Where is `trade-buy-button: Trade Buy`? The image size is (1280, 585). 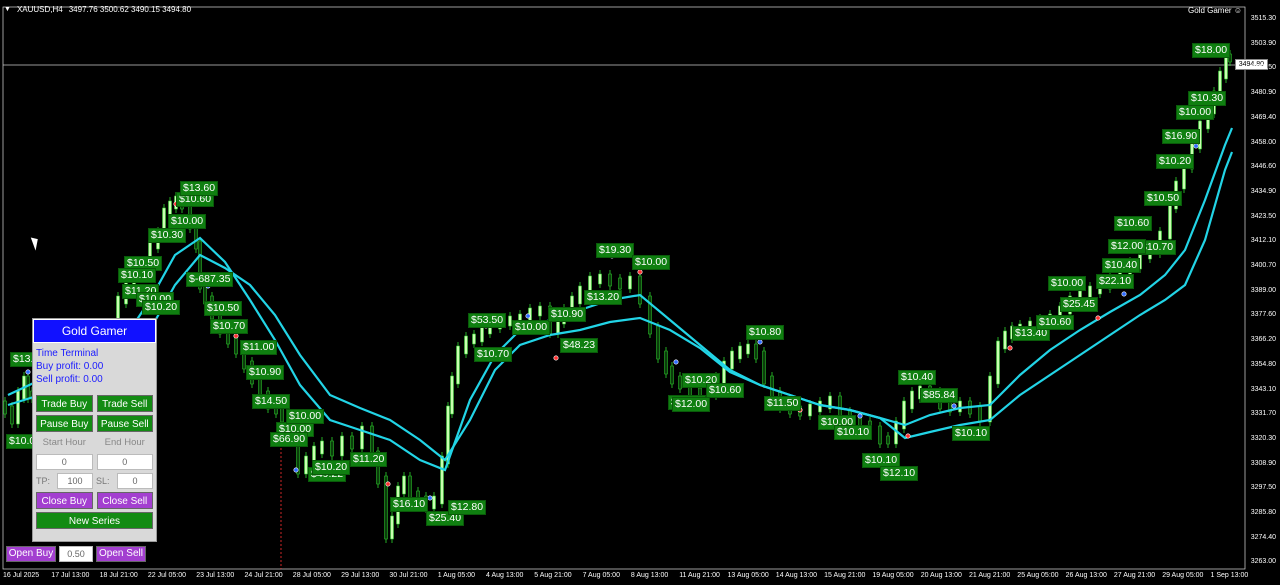 trade-buy-button: Trade Buy is located at coordinates (64, 403).